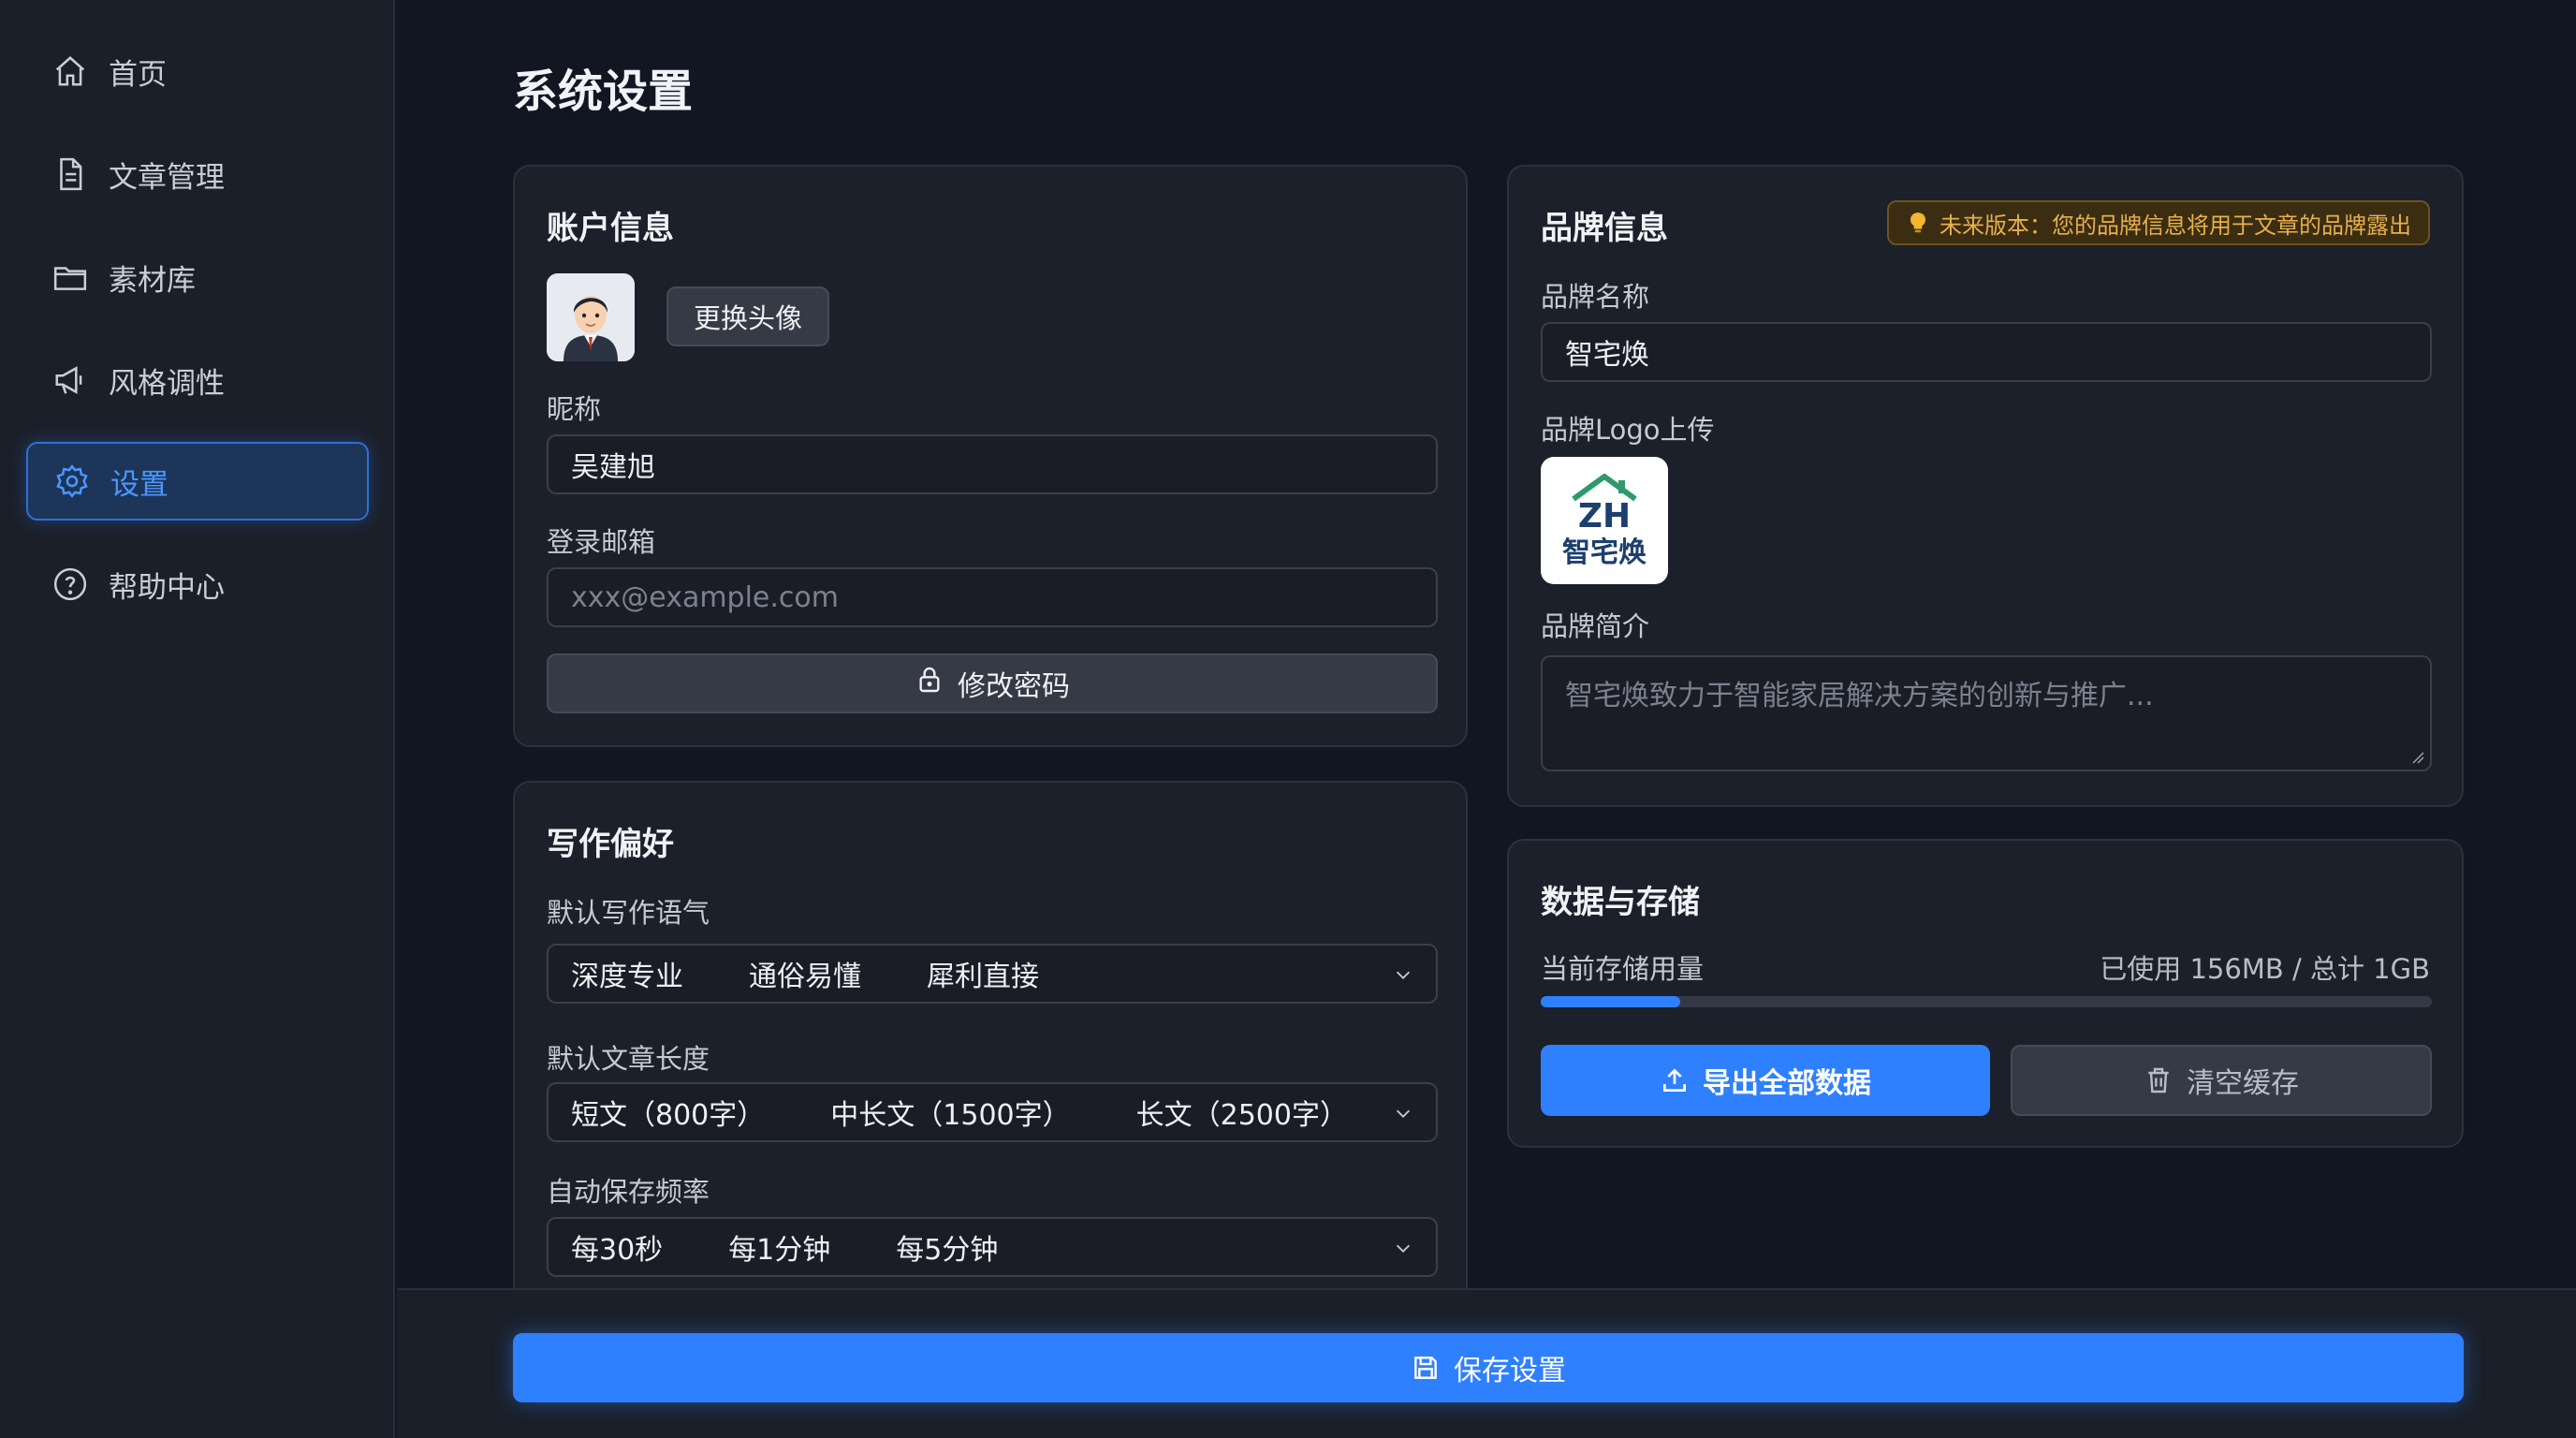  I want to click on sidebar-item-settings: 设置, so click(197, 481).